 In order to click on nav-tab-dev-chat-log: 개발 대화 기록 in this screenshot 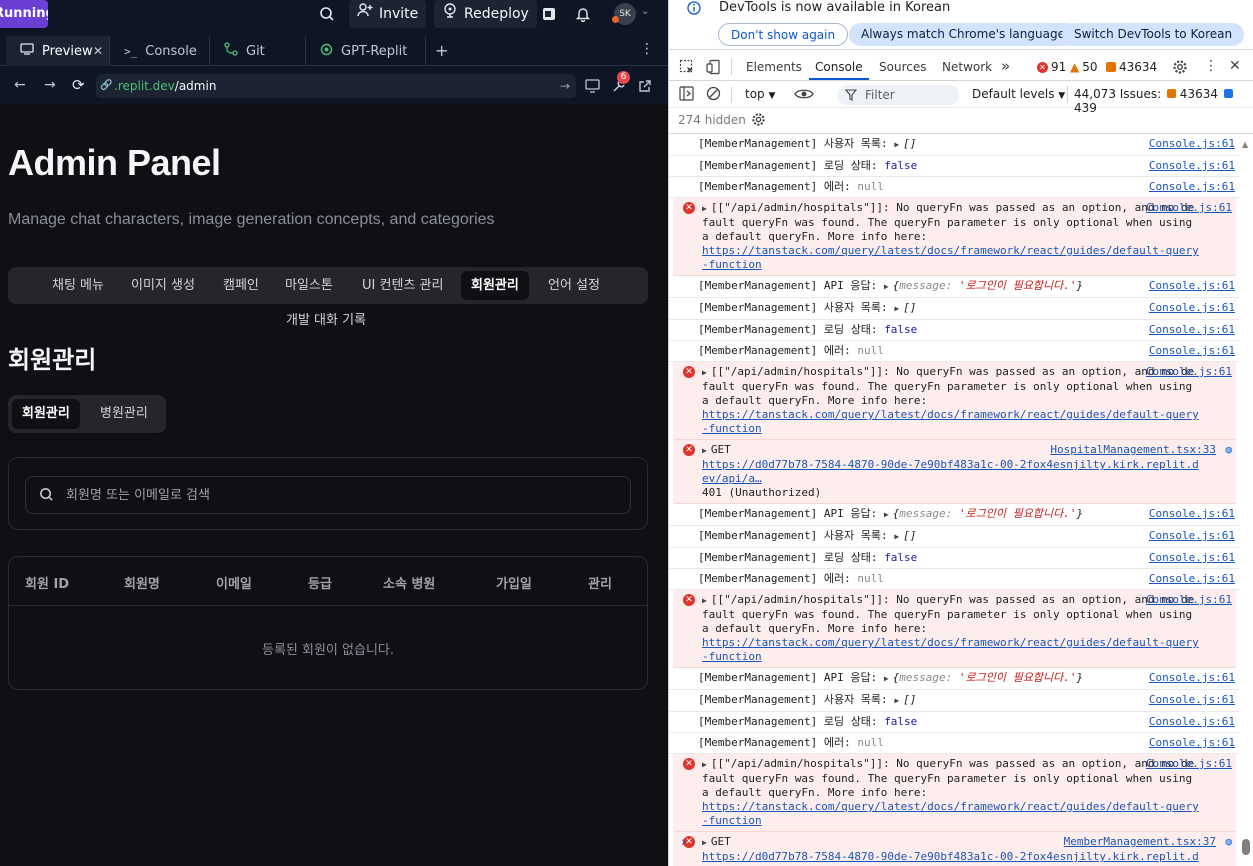, I will do `click(326, 318)`.